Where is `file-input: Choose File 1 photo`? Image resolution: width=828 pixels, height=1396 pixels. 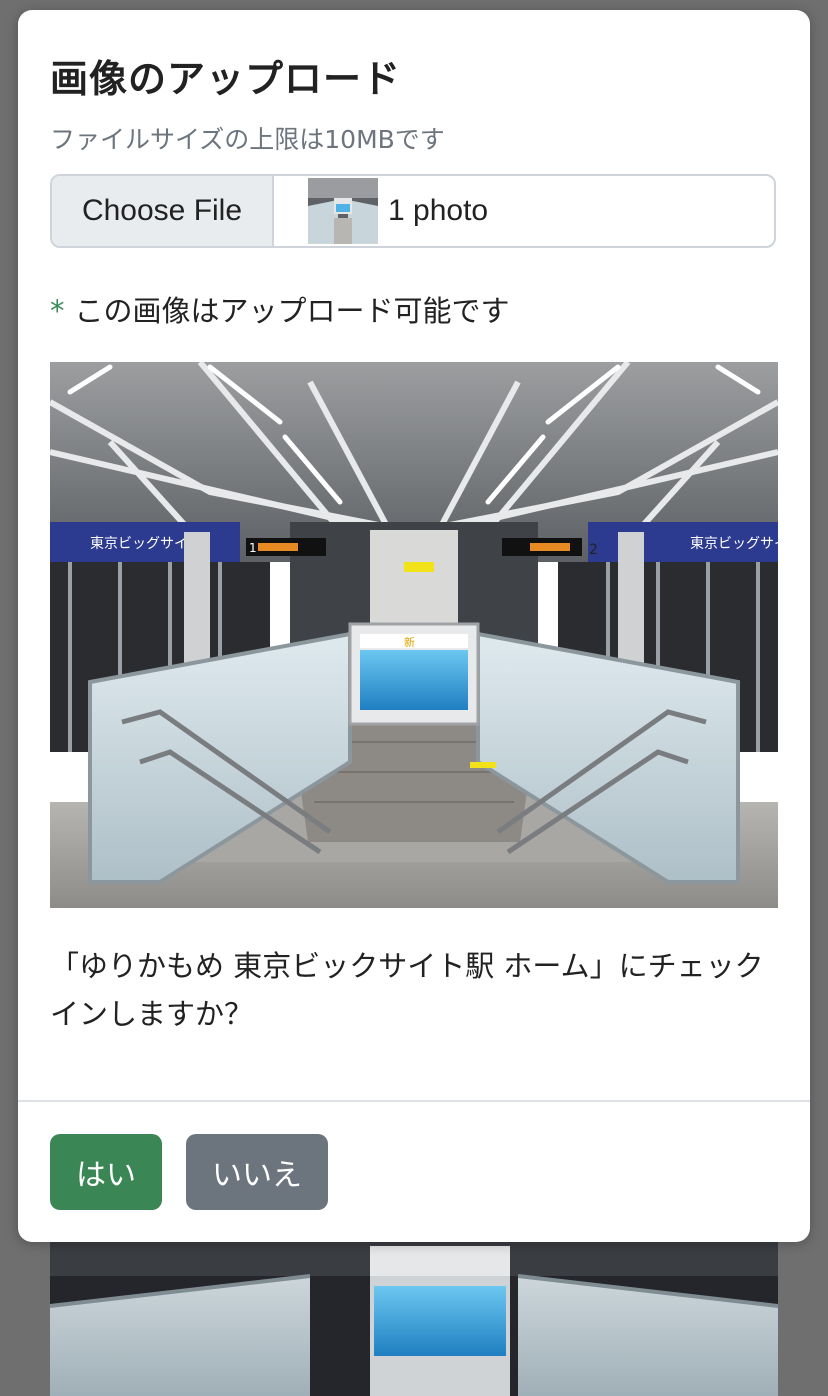 file-input: Choose File 1 photo is located at coordinates (413, 211).